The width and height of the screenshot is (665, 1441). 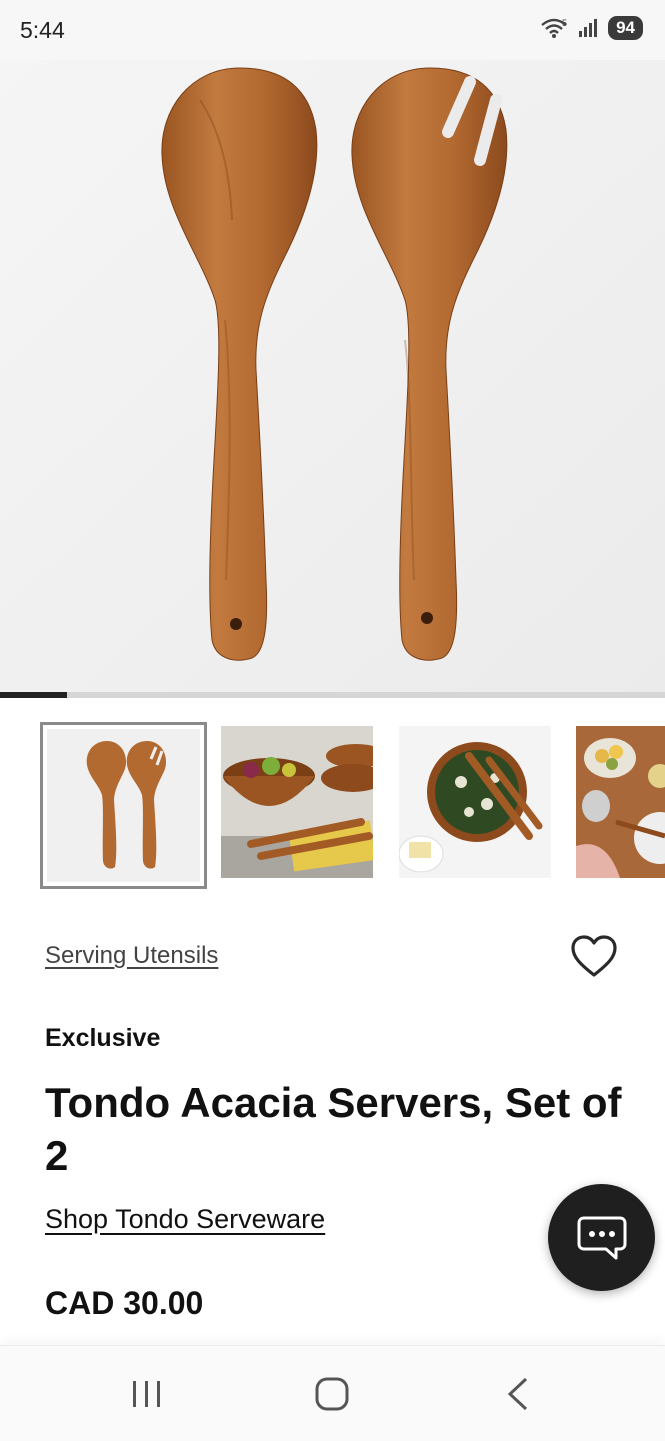 What do you see at coordinates (588, 28) in the screenshot?
I see `signal-icon` at bounding box center [588, 28].